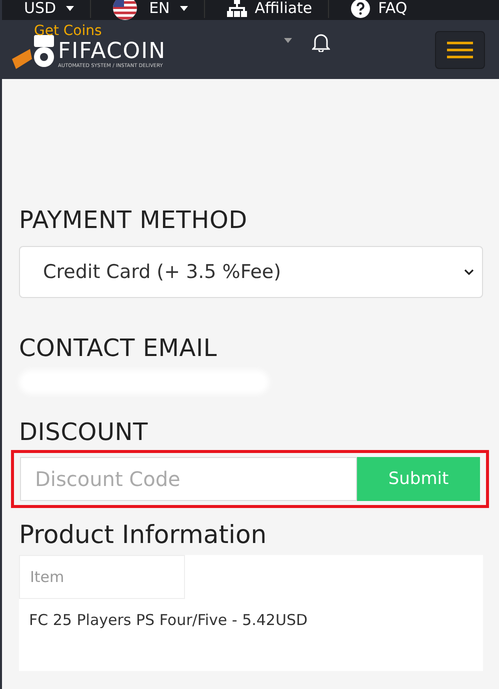 The image size is (499, 689). I want to click on table-cell-text: FC 25 Players PS Four/Five - 5.42USD, so click(168, 620).